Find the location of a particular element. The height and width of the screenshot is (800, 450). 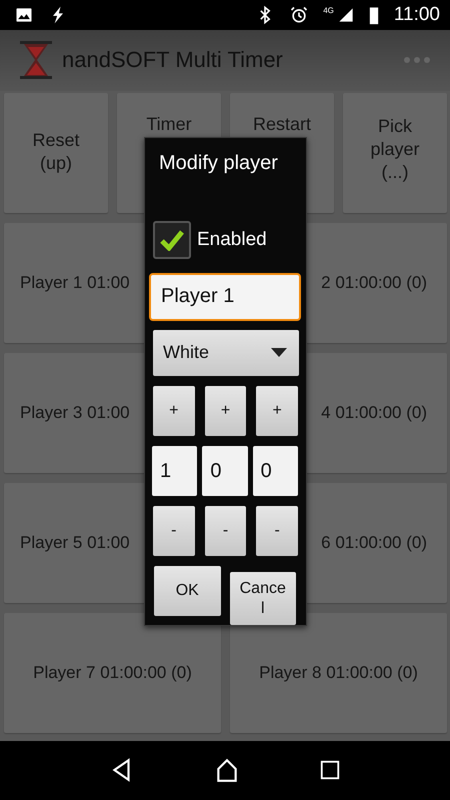

clock: 11:00 is located at coordinates (417, 15).